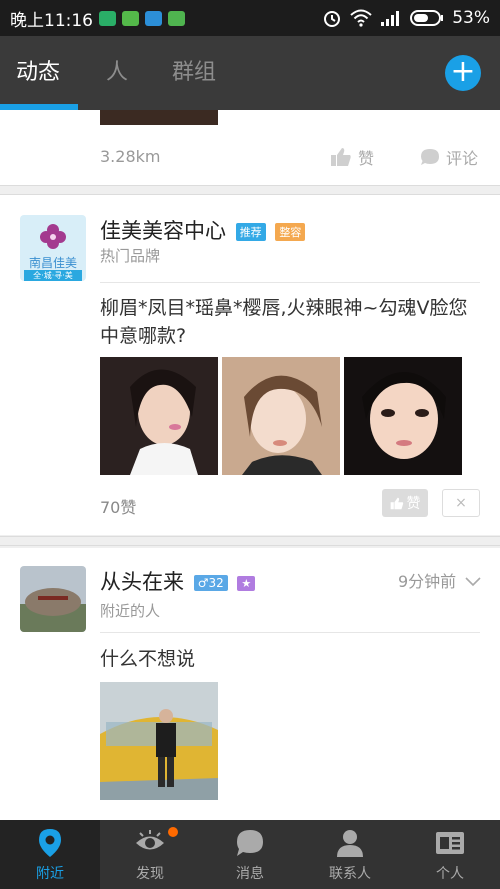 The width and height of the screenshot is (500, 889). I want to click on star-badge-icon: ★, so click(246, 583).